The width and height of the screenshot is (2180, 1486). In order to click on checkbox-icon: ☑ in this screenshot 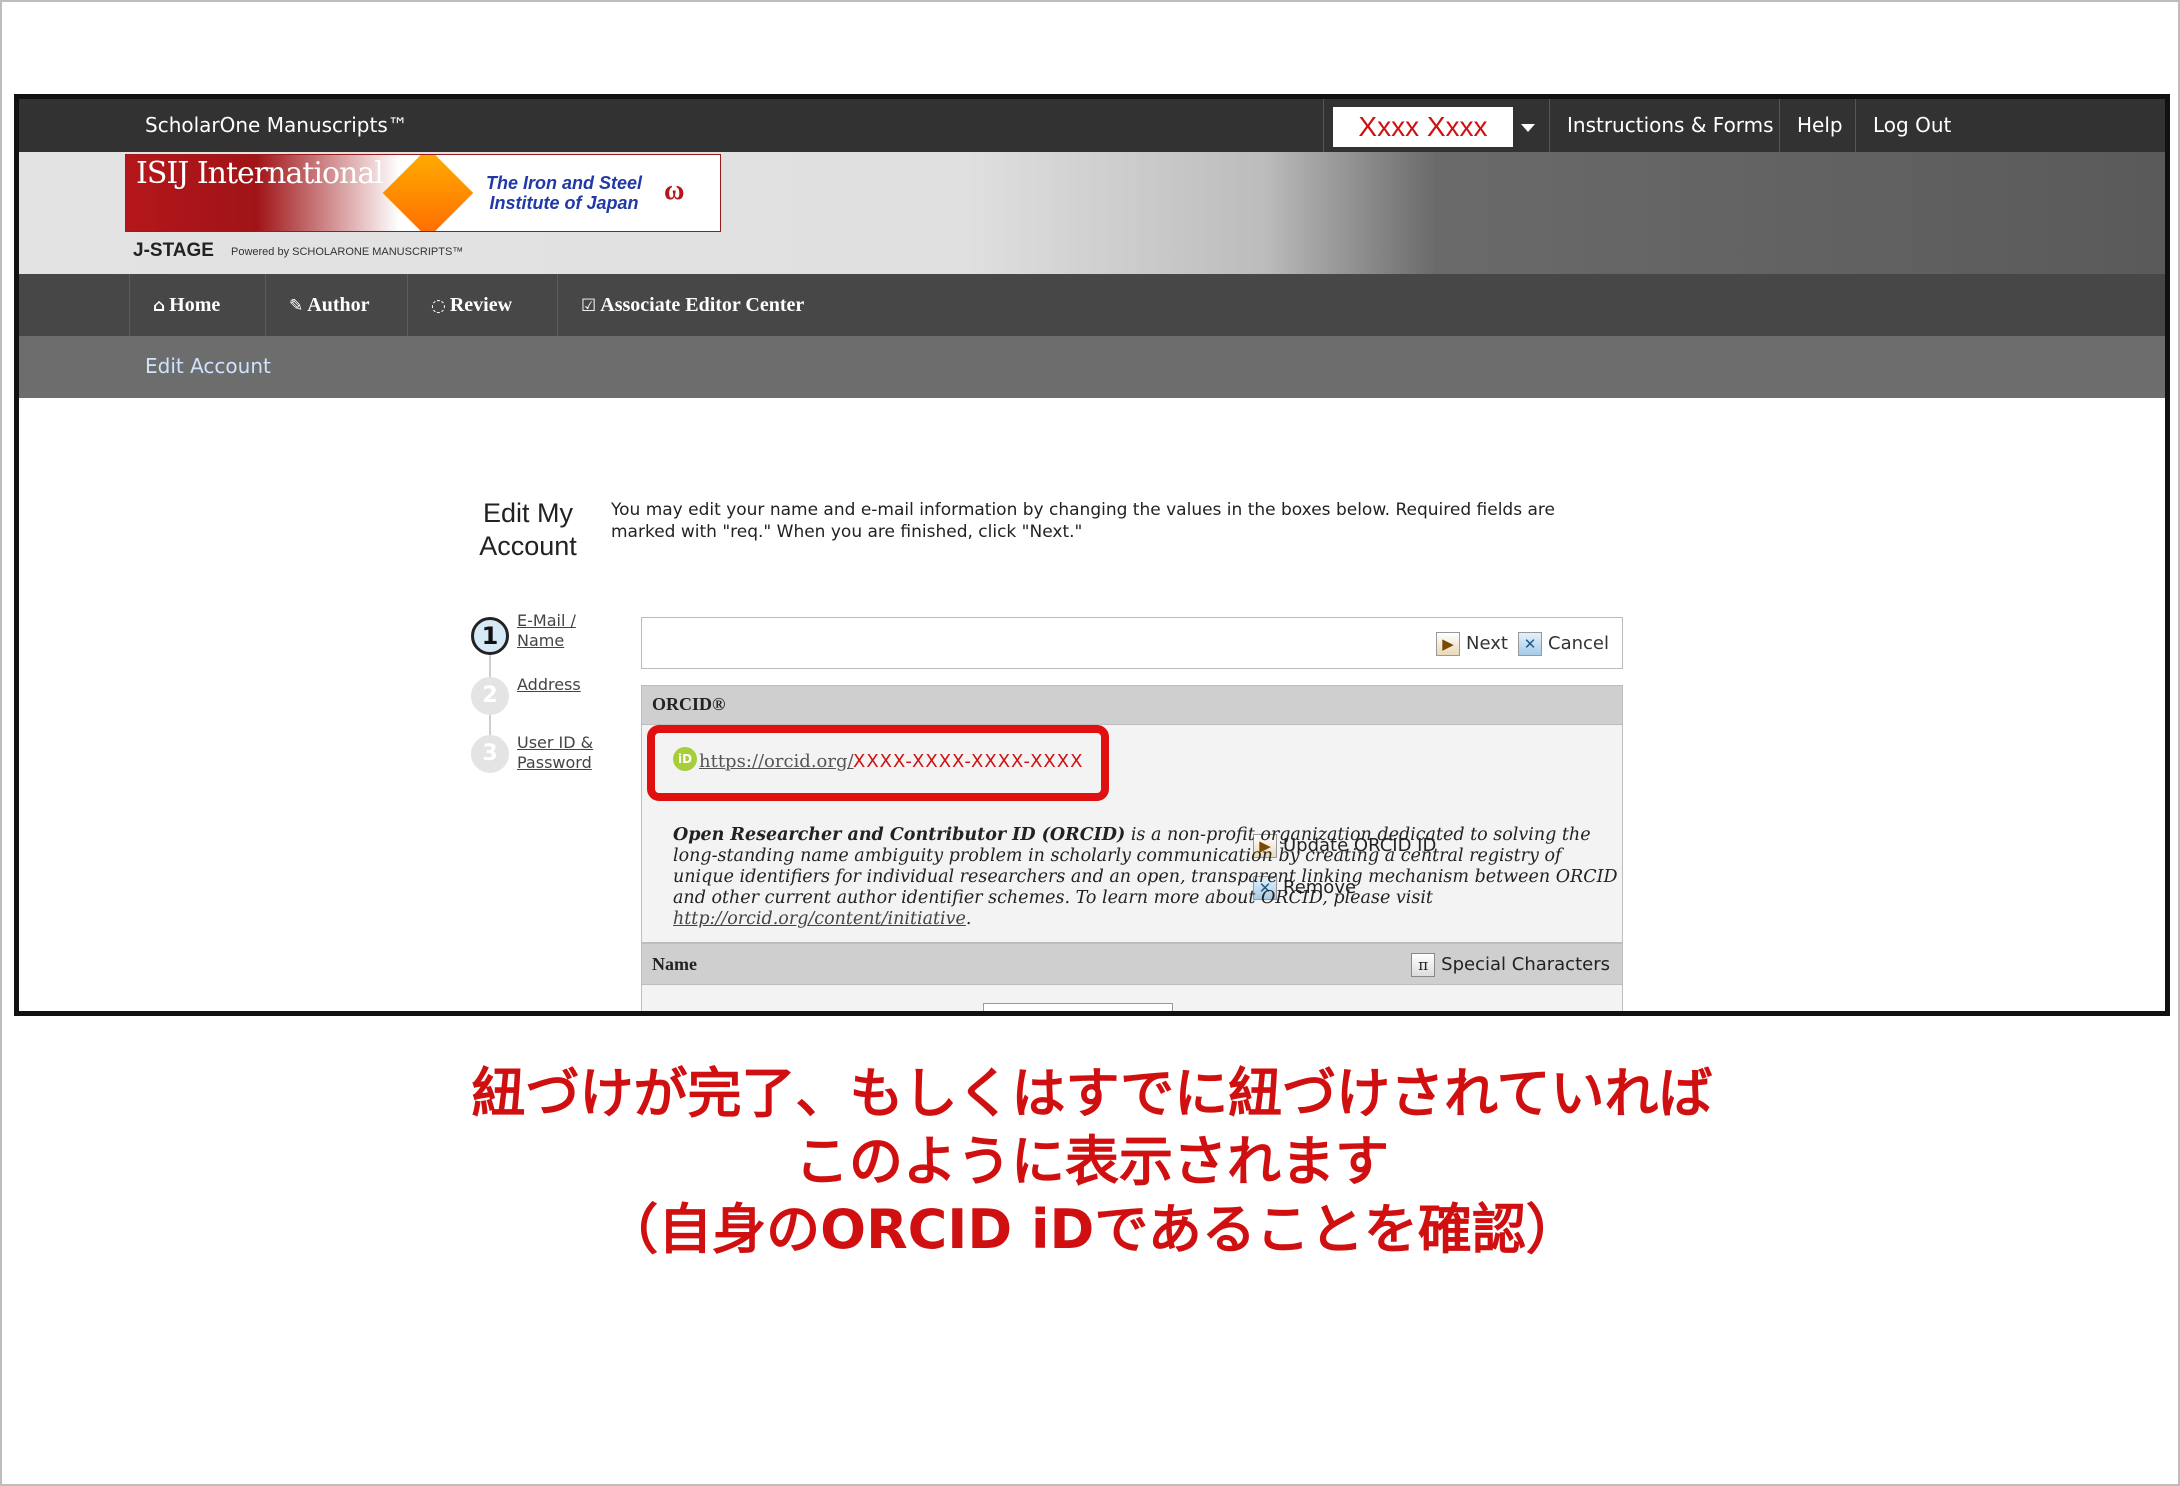, I will do `click(589, 306)`.